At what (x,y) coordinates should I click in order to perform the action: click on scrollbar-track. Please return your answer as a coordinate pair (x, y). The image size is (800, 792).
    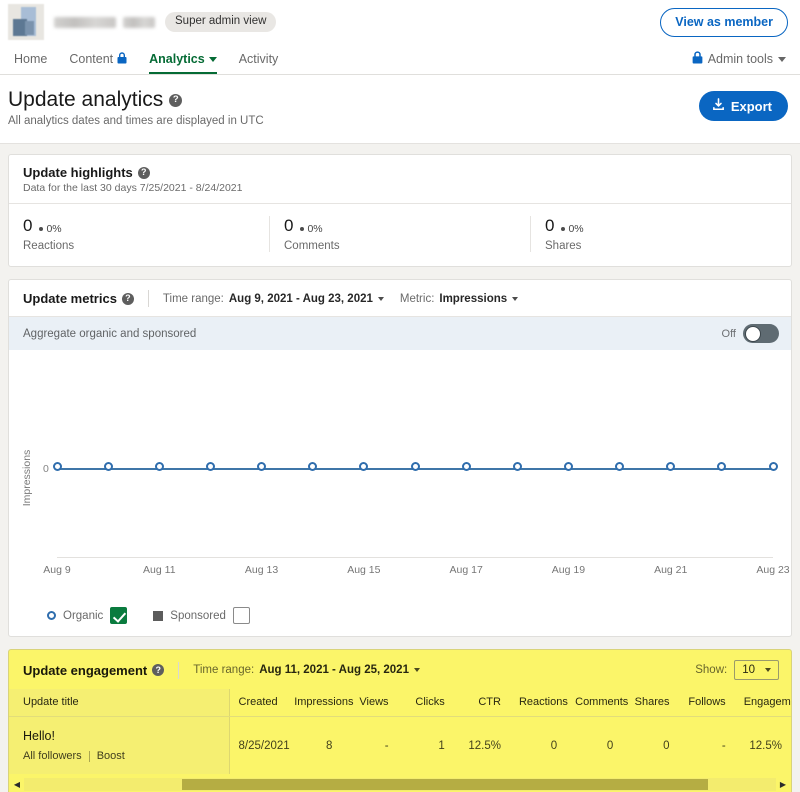
    Looking at the image, I should click on (400, 784).